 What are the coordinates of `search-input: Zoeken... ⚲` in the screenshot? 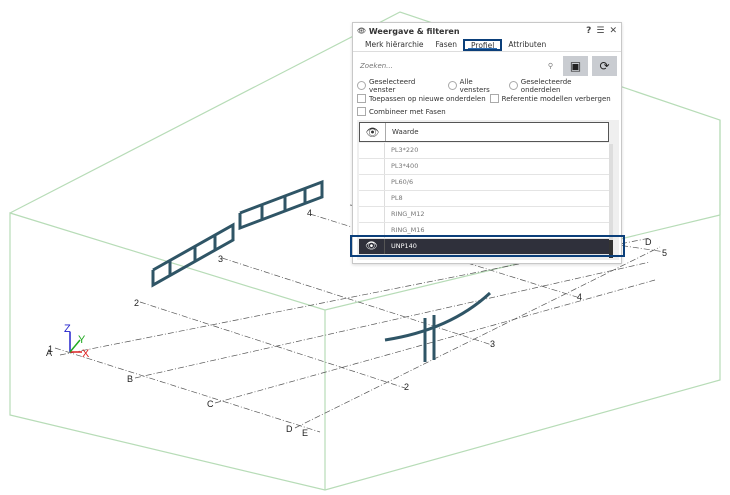 It's located at (458, 66).